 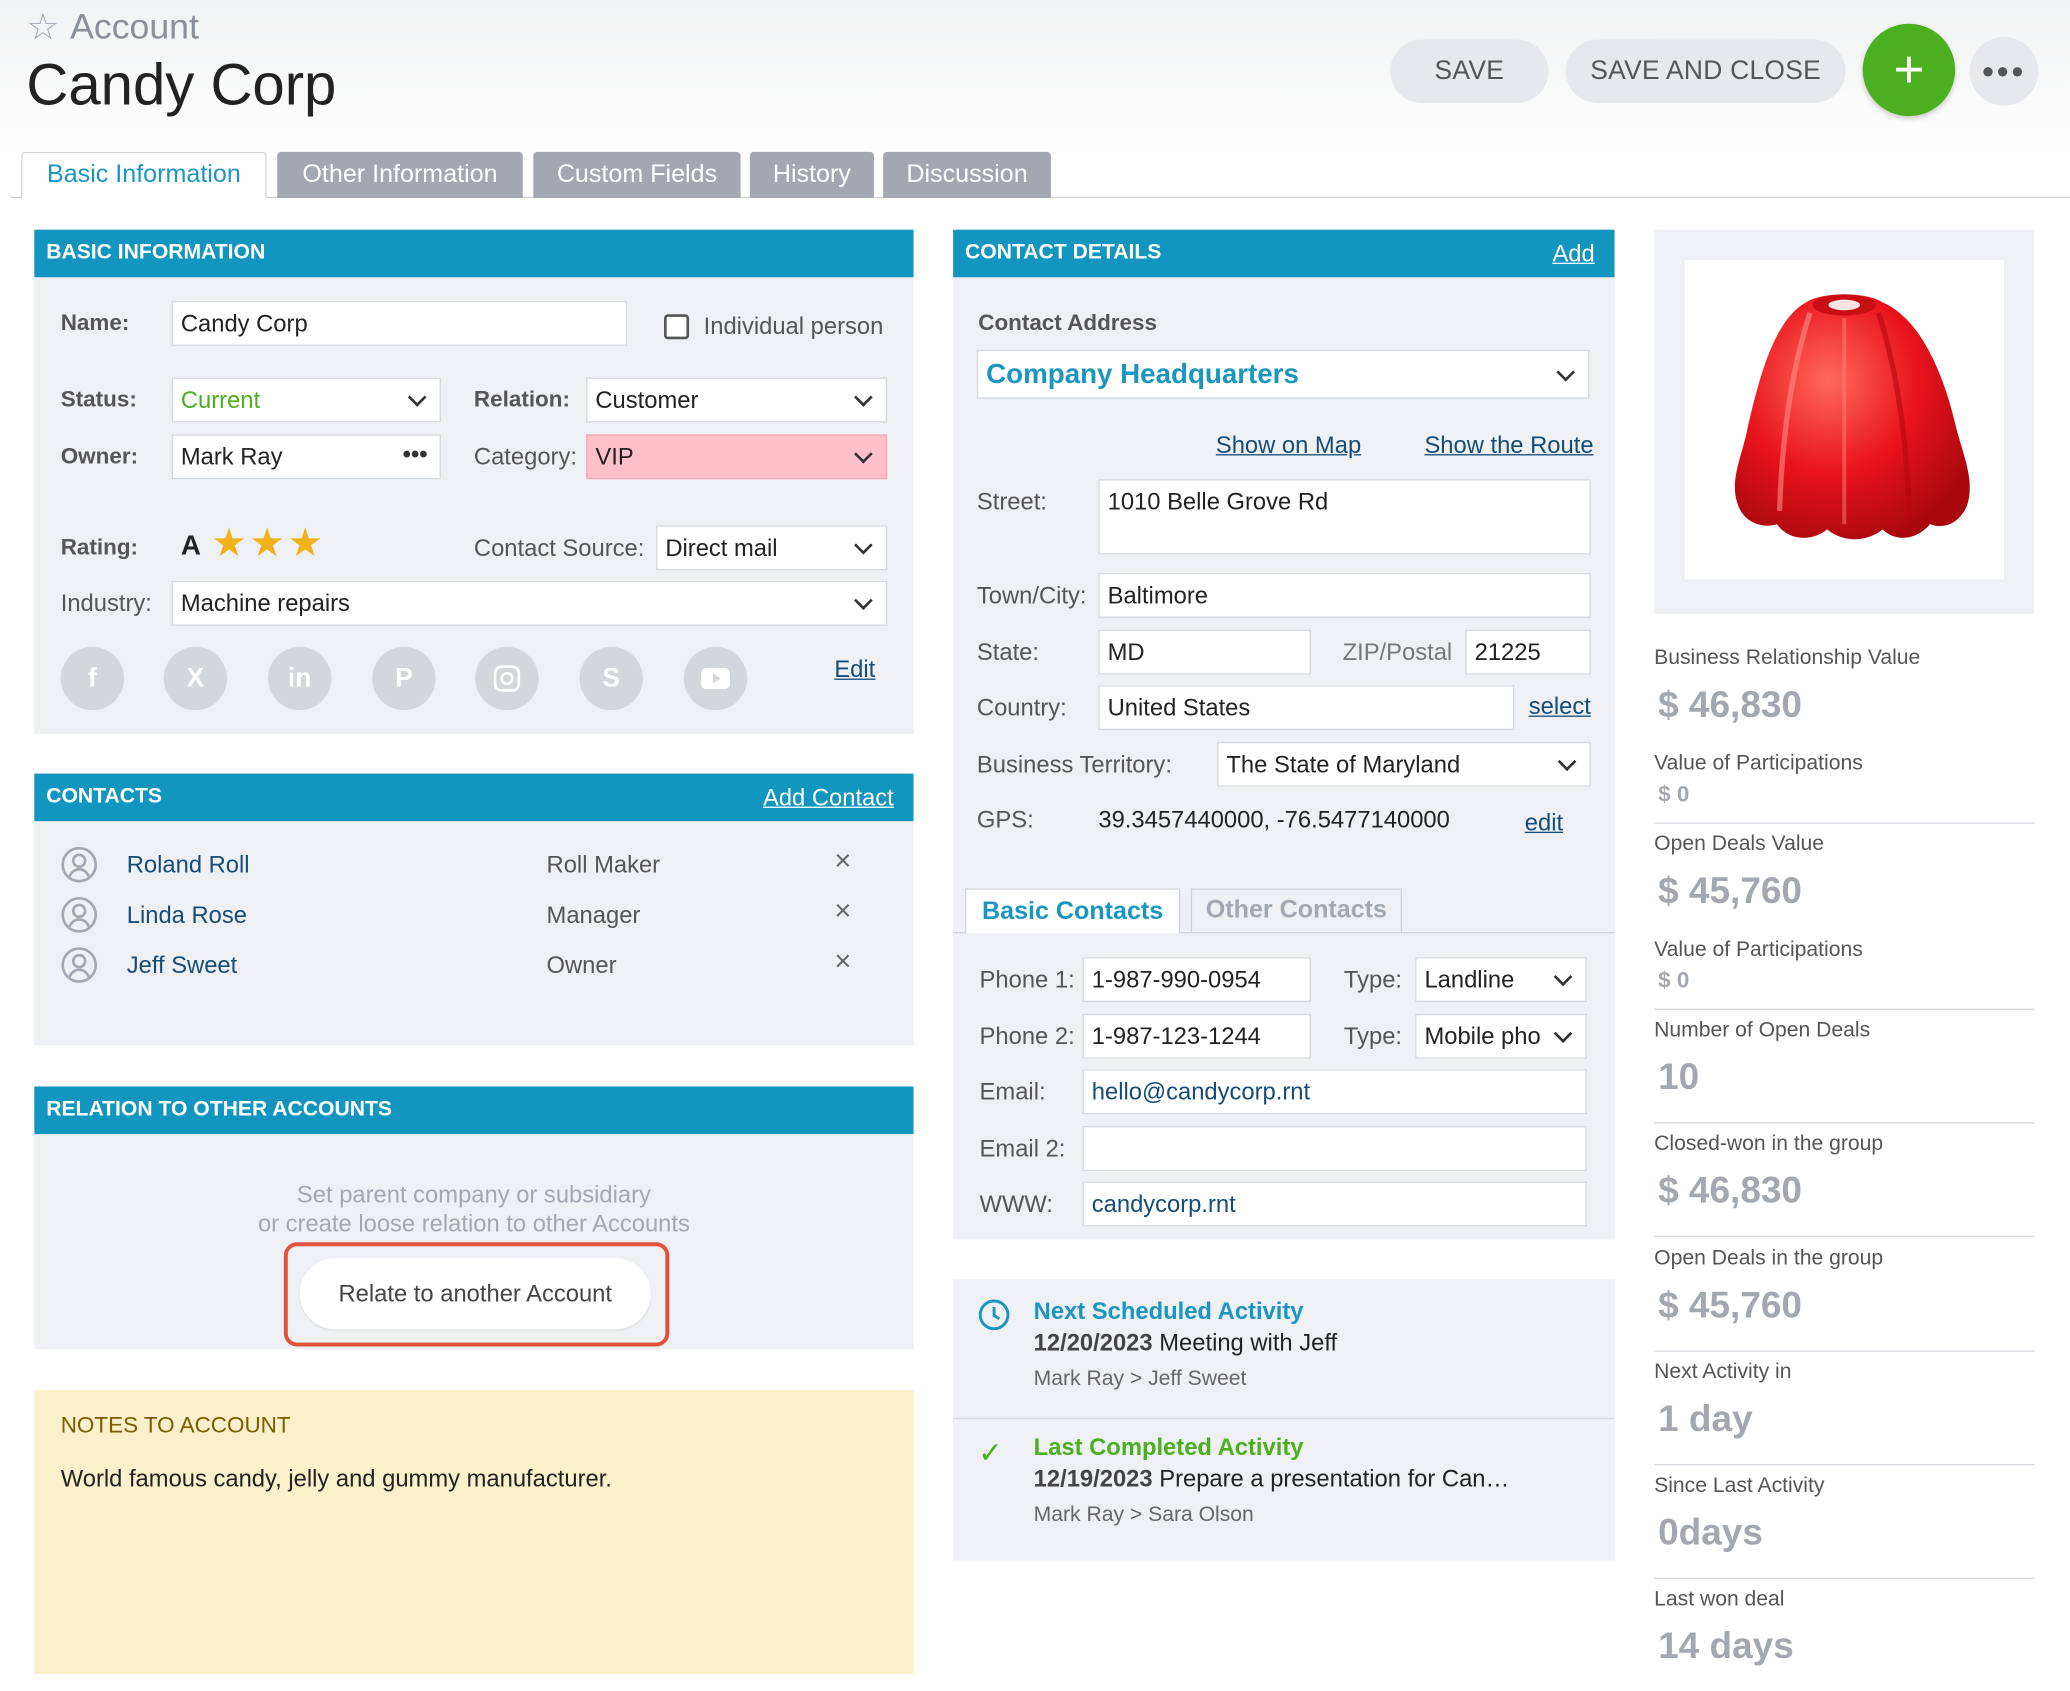 I want to click on show-on-map-link: Show on Map, so click(x=1288, y=446).